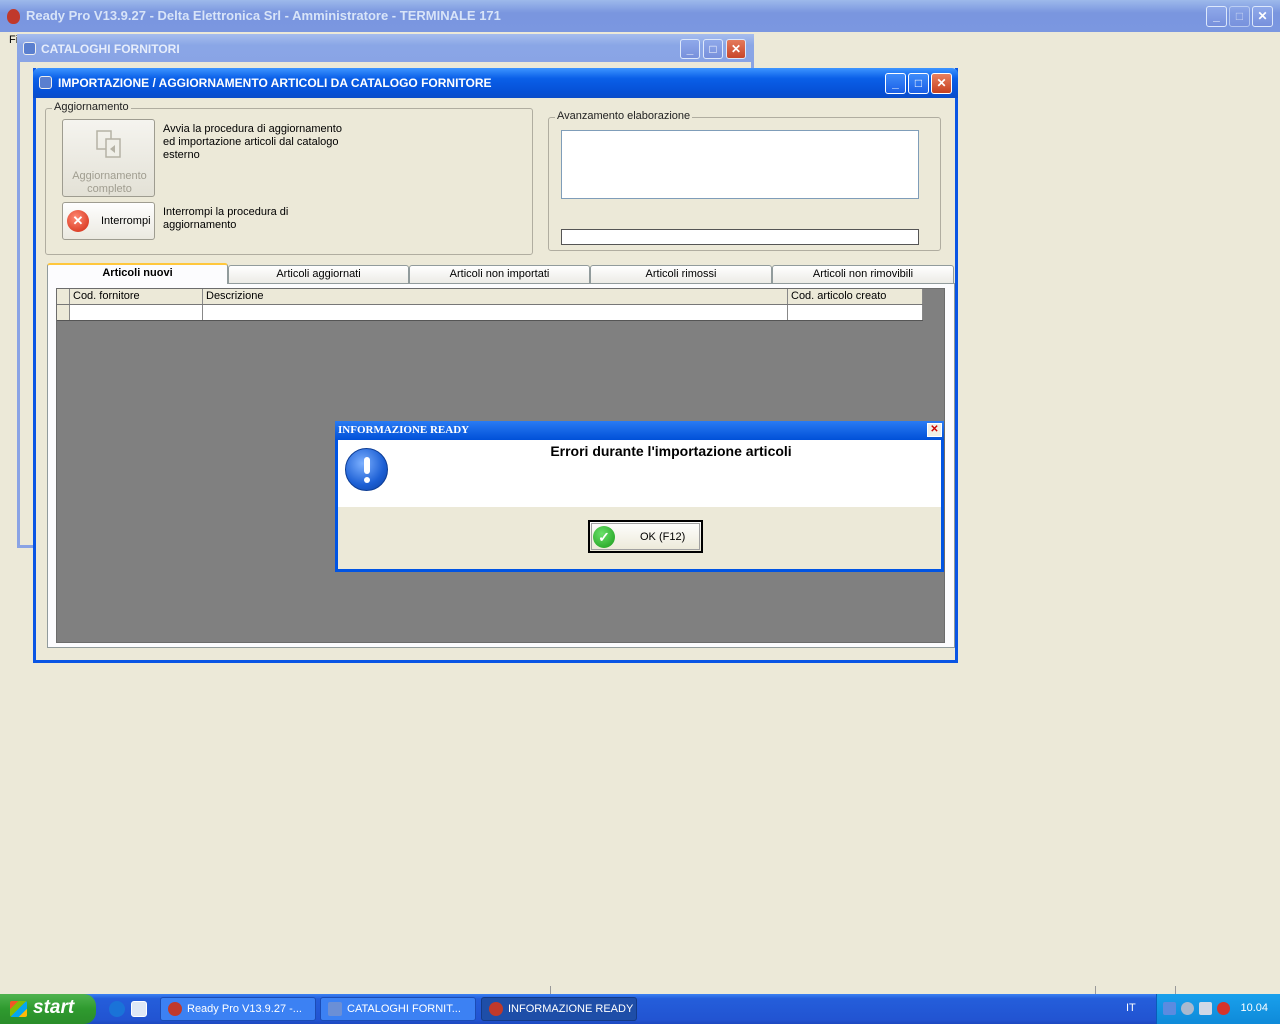 This screenshot has width=1280, height=1024. I want to click on catalog-maximize-button: □, so click(713, 49).